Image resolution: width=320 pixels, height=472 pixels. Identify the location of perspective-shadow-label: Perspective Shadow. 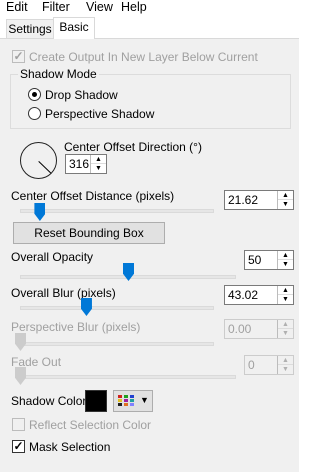
(100, 114).